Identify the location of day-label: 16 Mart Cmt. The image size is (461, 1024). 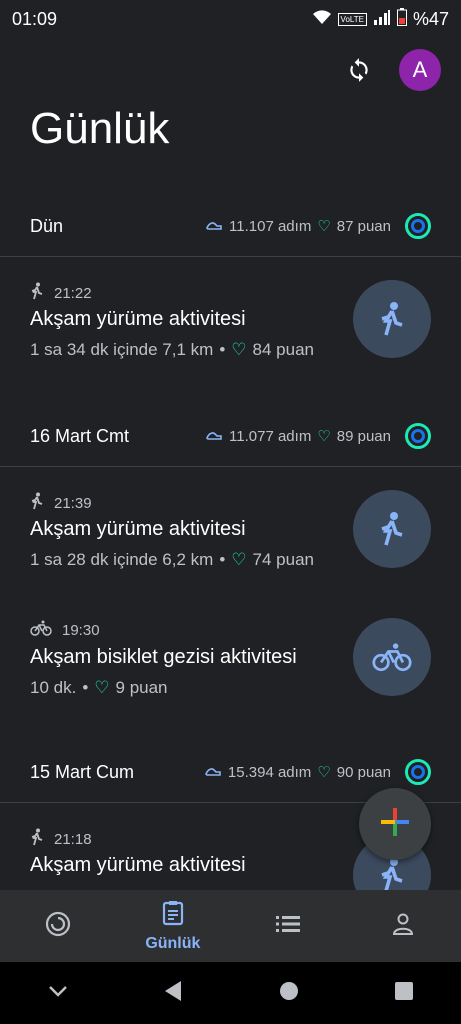
(80, 435).